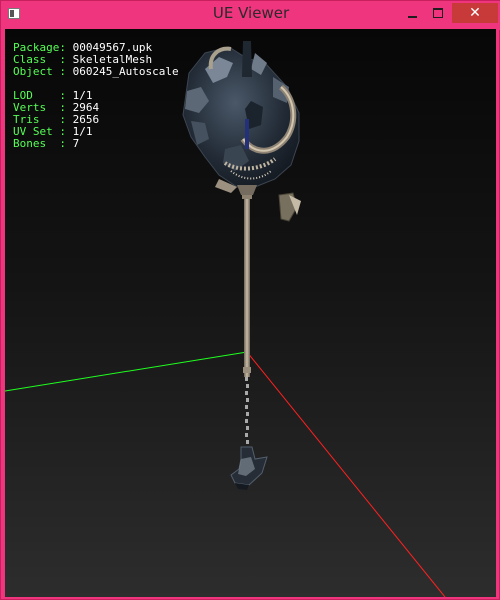  Describe the element at coordinates (412, 13) in the screenshot. I see `minimize-button` at that location.